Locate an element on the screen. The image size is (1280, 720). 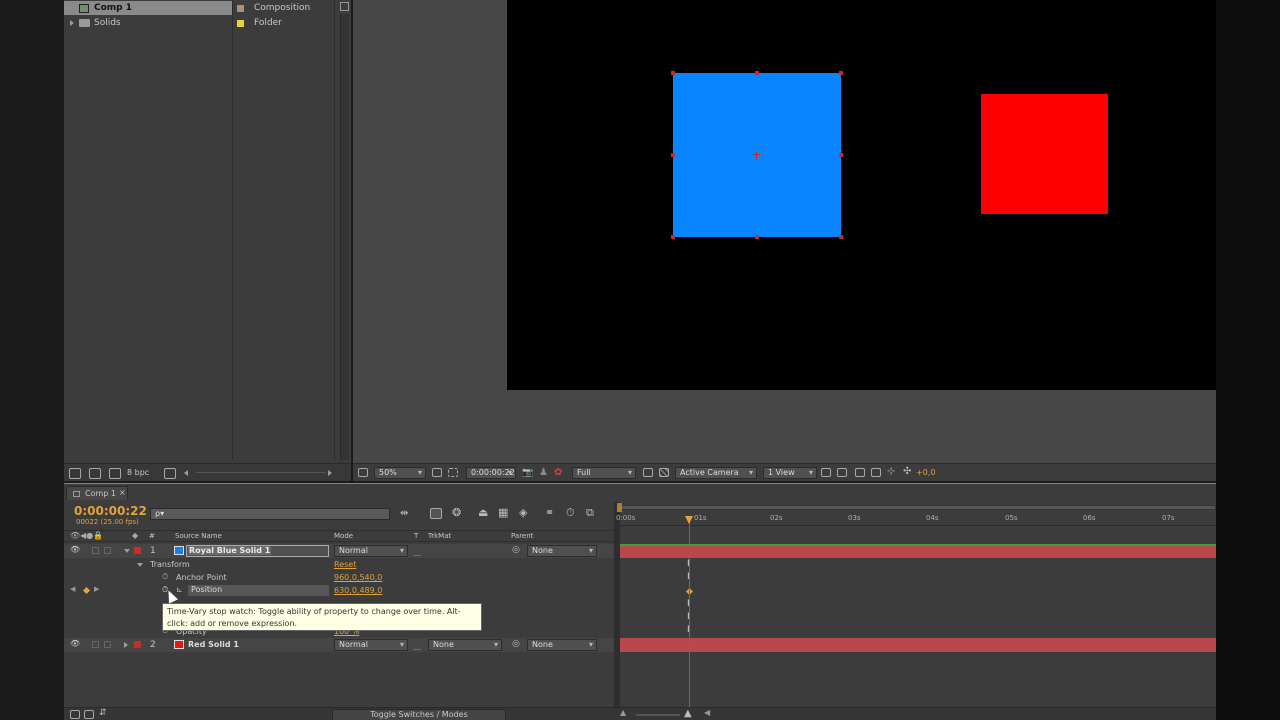
horizontal-scrollbar is located at coordinates (261, 472).